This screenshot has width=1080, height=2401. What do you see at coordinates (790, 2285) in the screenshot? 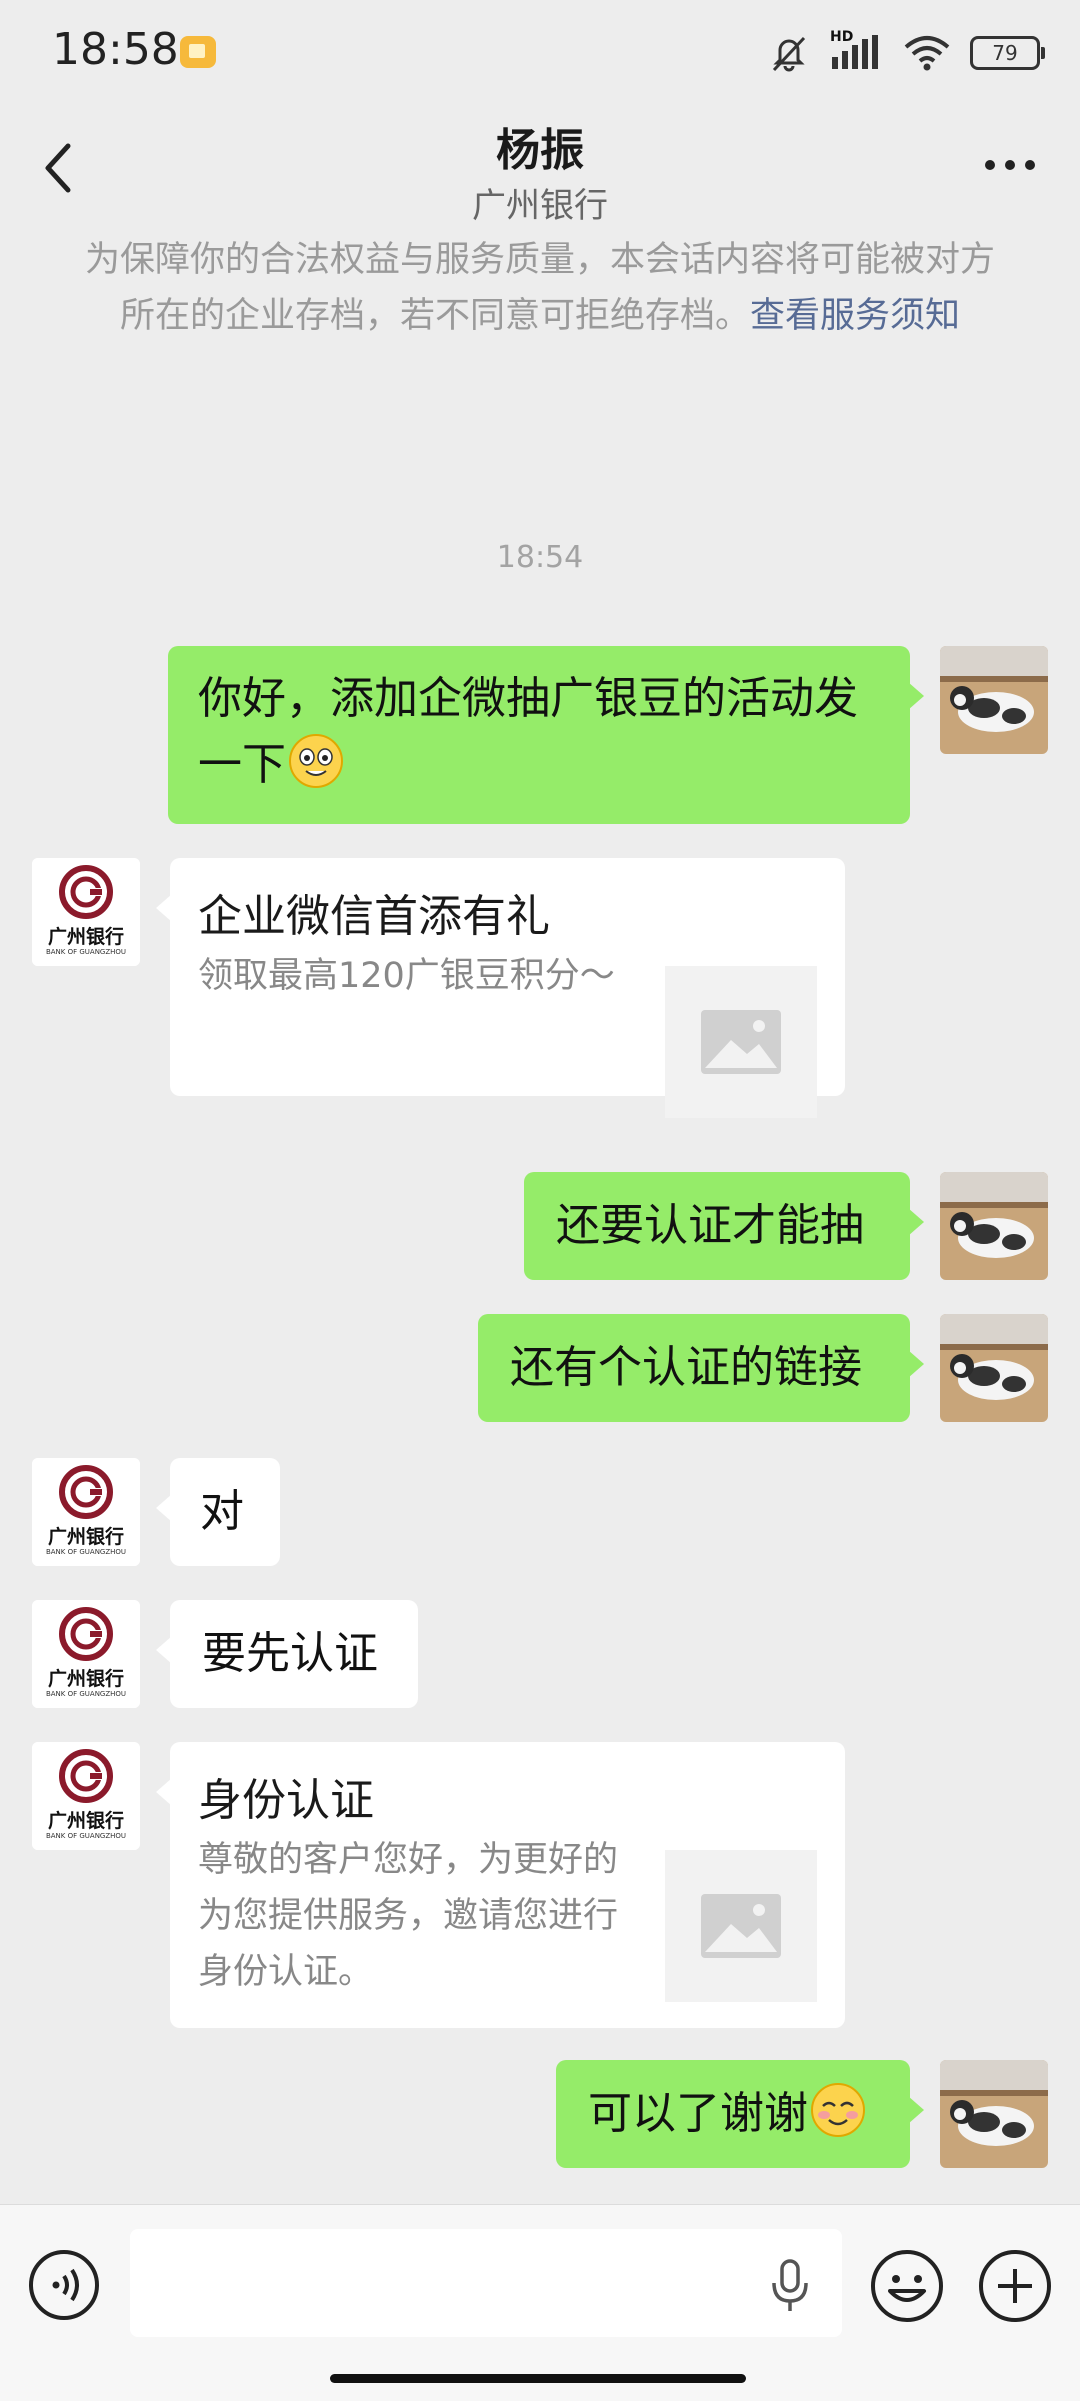
I see `microphone-icon` at bounding box center [790, 2285].